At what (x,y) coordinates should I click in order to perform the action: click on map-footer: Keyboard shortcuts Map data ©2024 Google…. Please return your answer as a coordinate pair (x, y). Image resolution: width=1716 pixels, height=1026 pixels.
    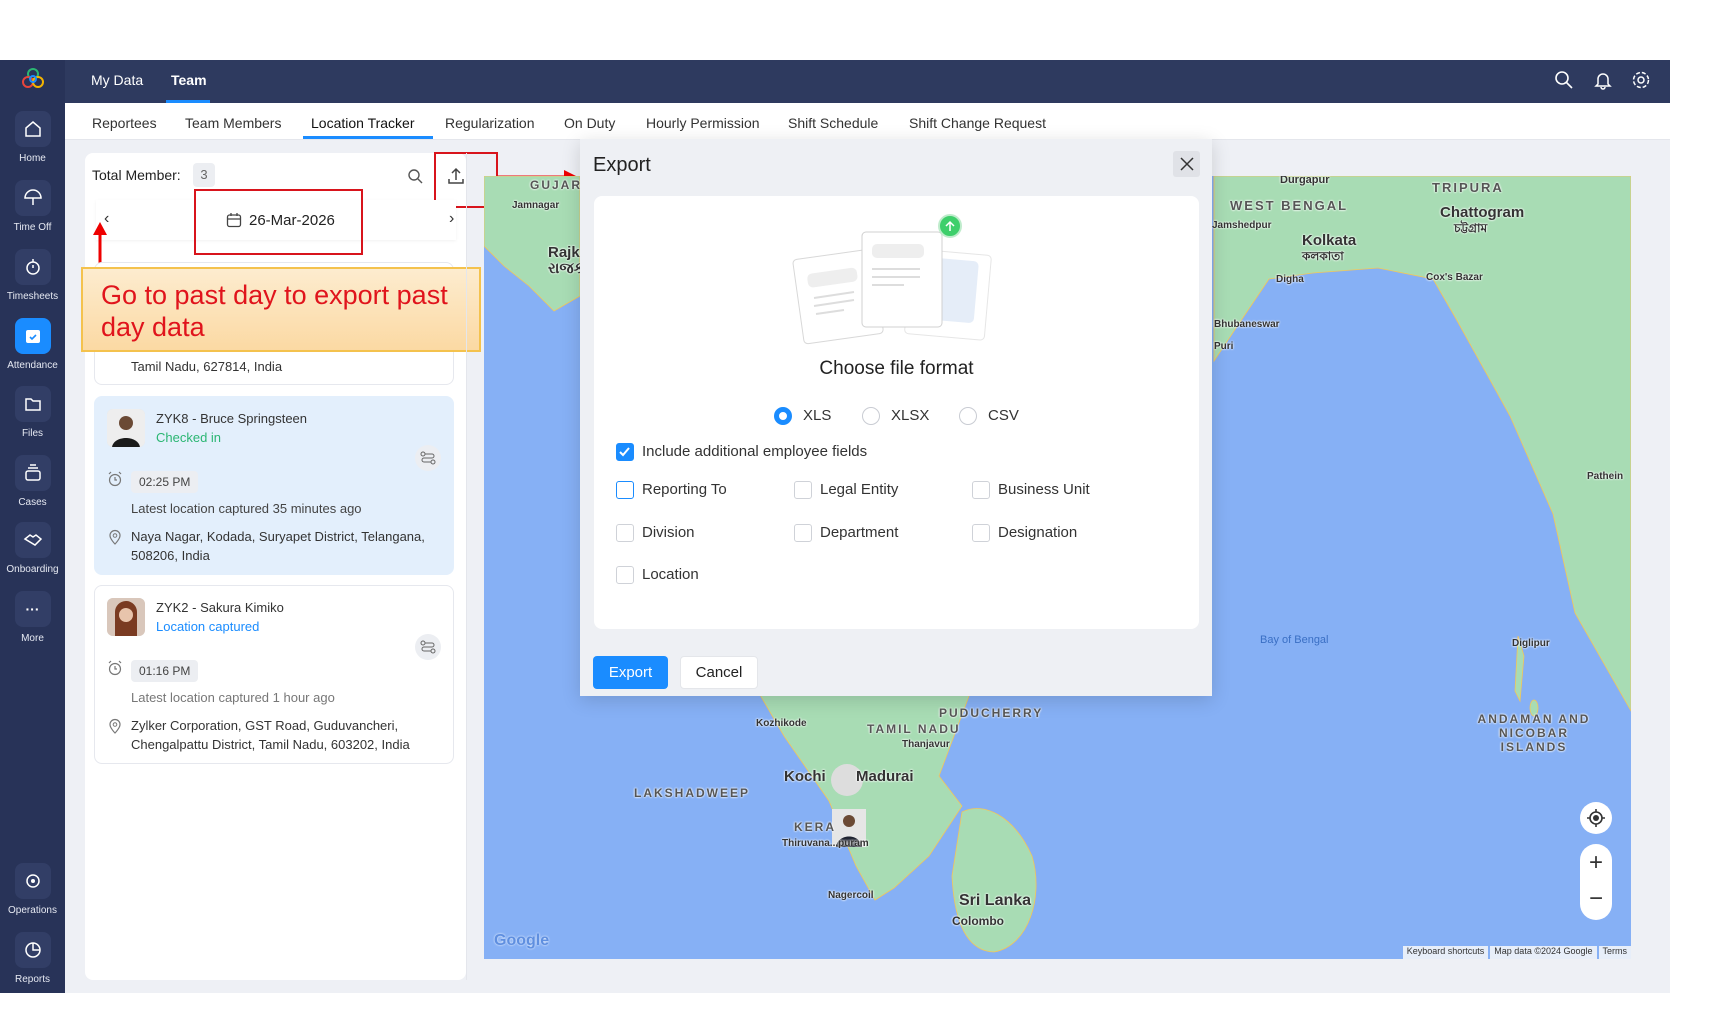
    Looking at the image, I should click on (1516, 952).